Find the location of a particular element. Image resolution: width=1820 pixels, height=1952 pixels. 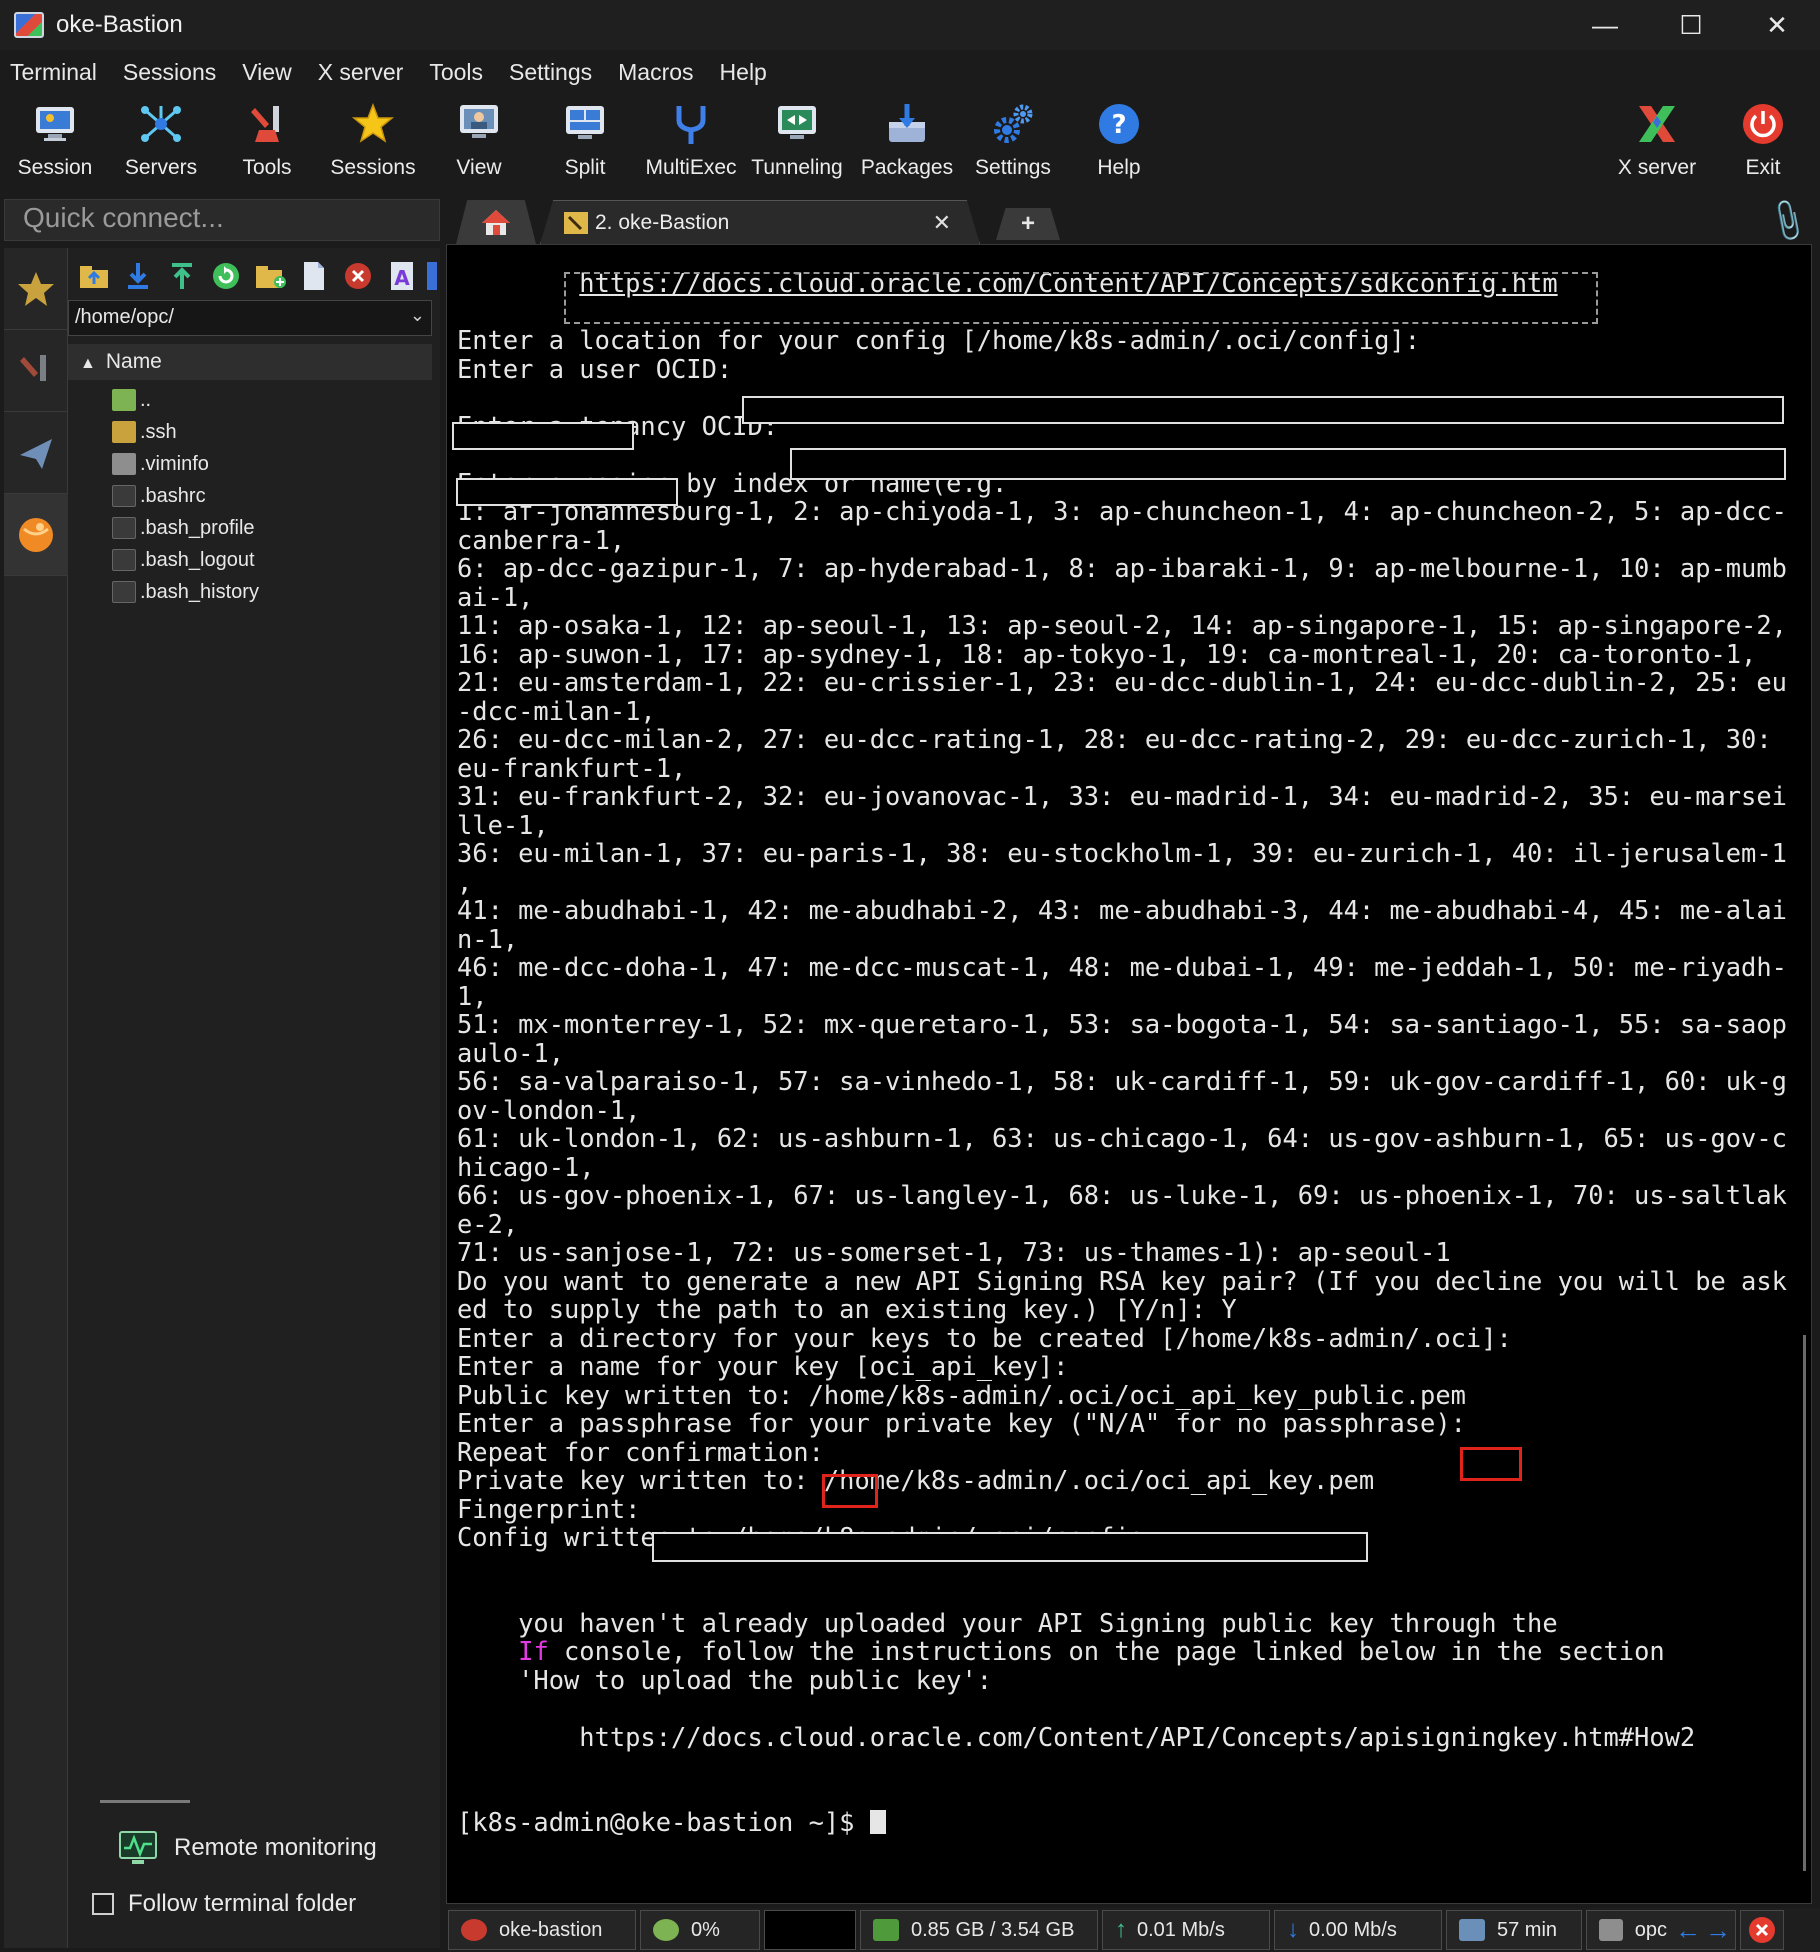

list-item: .bash_history is located at coordinates (250, 592).